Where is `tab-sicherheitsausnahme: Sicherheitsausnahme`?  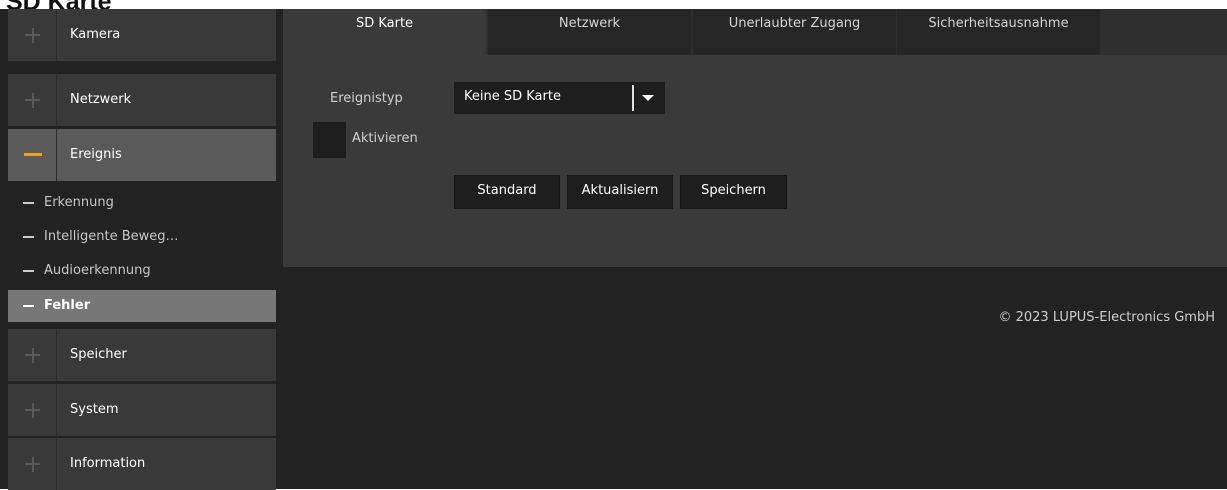 tab-sicherheitsausnahme: Sicherheitsausnahme is located at coordinates (998, 32).